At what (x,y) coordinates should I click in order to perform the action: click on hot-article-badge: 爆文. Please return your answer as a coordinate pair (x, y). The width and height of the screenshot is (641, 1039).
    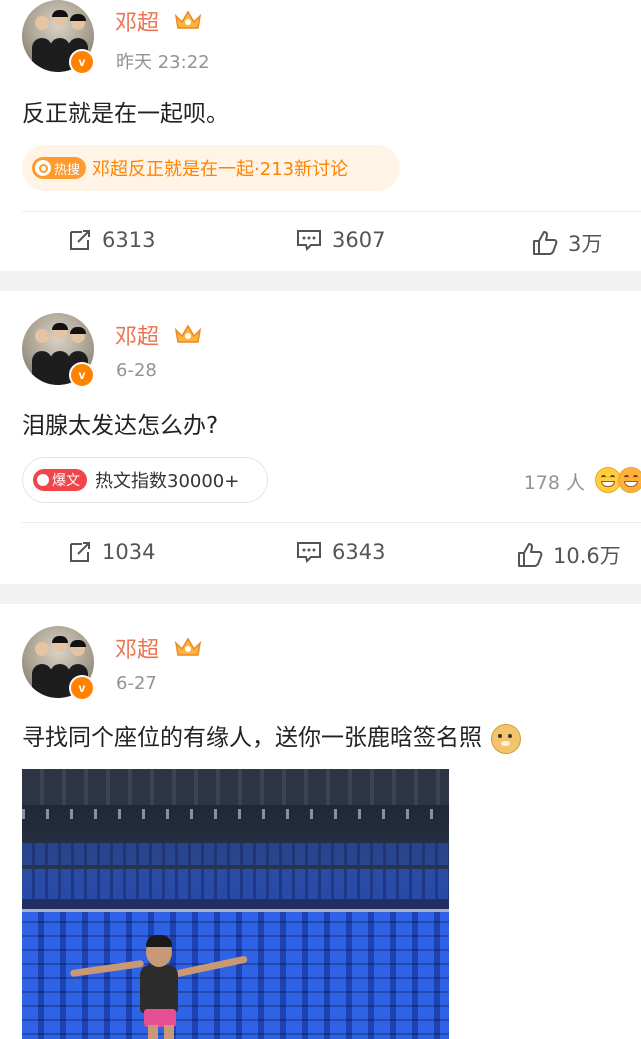
    Looking at the image, I should click on (60, 480).